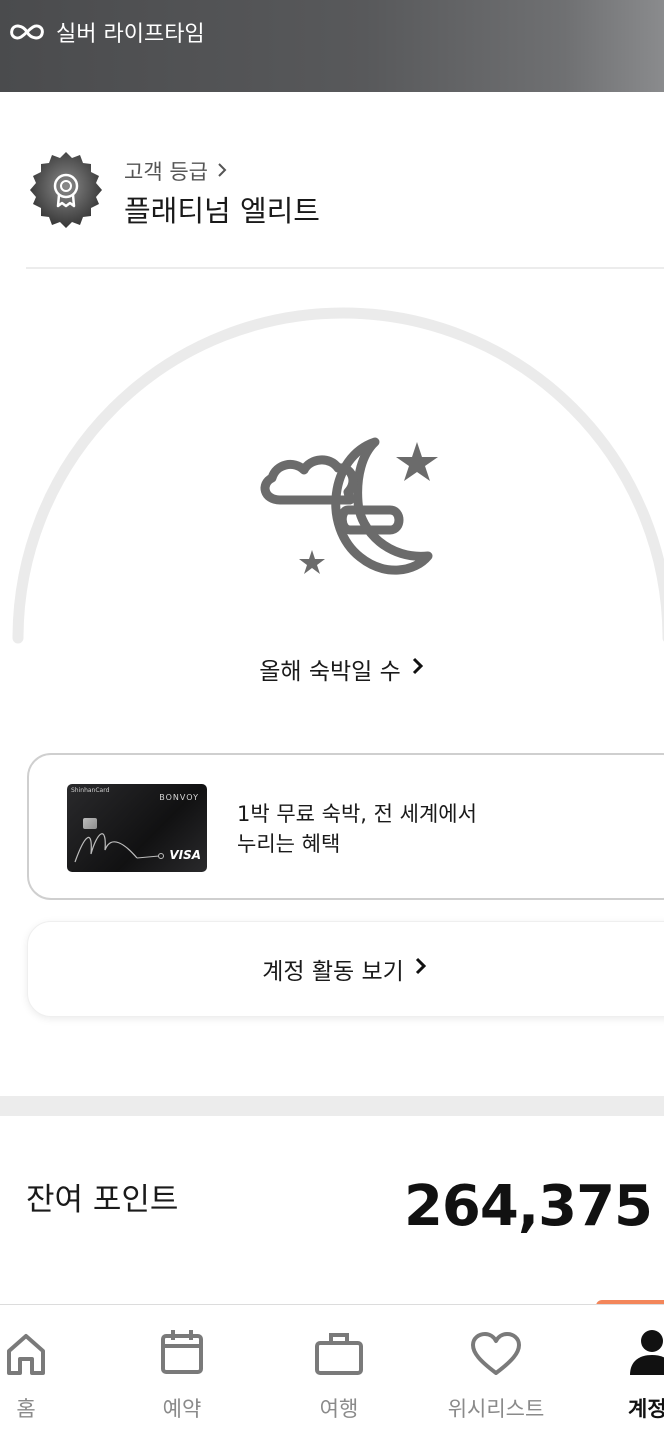 Image resolution: width=664 pixels, height=1440 pixels. What do you see at coordinates (289, 844) in the screenshot?
I see `promo-line-2: 누리는 혜택` at bounding box center [289, 844].